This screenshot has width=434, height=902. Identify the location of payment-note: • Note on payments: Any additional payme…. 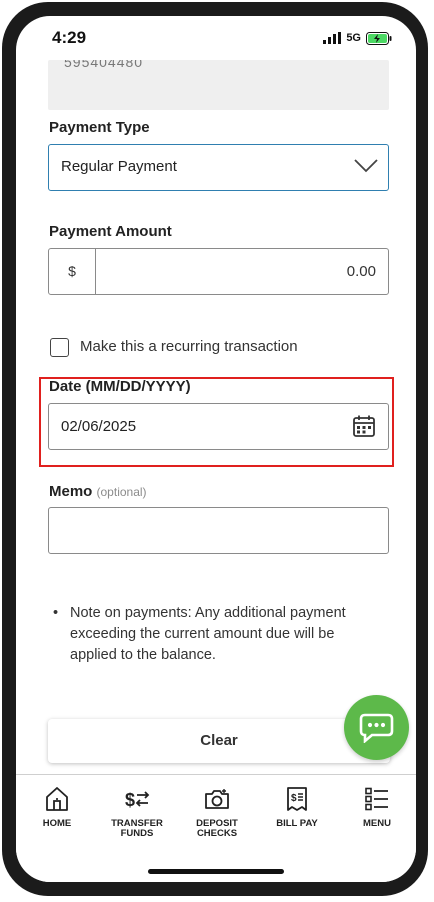
(218, 634).